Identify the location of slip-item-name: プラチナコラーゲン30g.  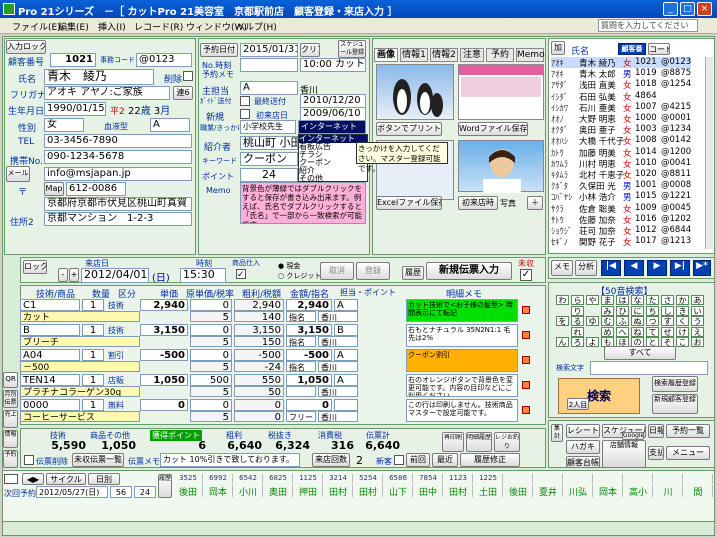
(80, 391).